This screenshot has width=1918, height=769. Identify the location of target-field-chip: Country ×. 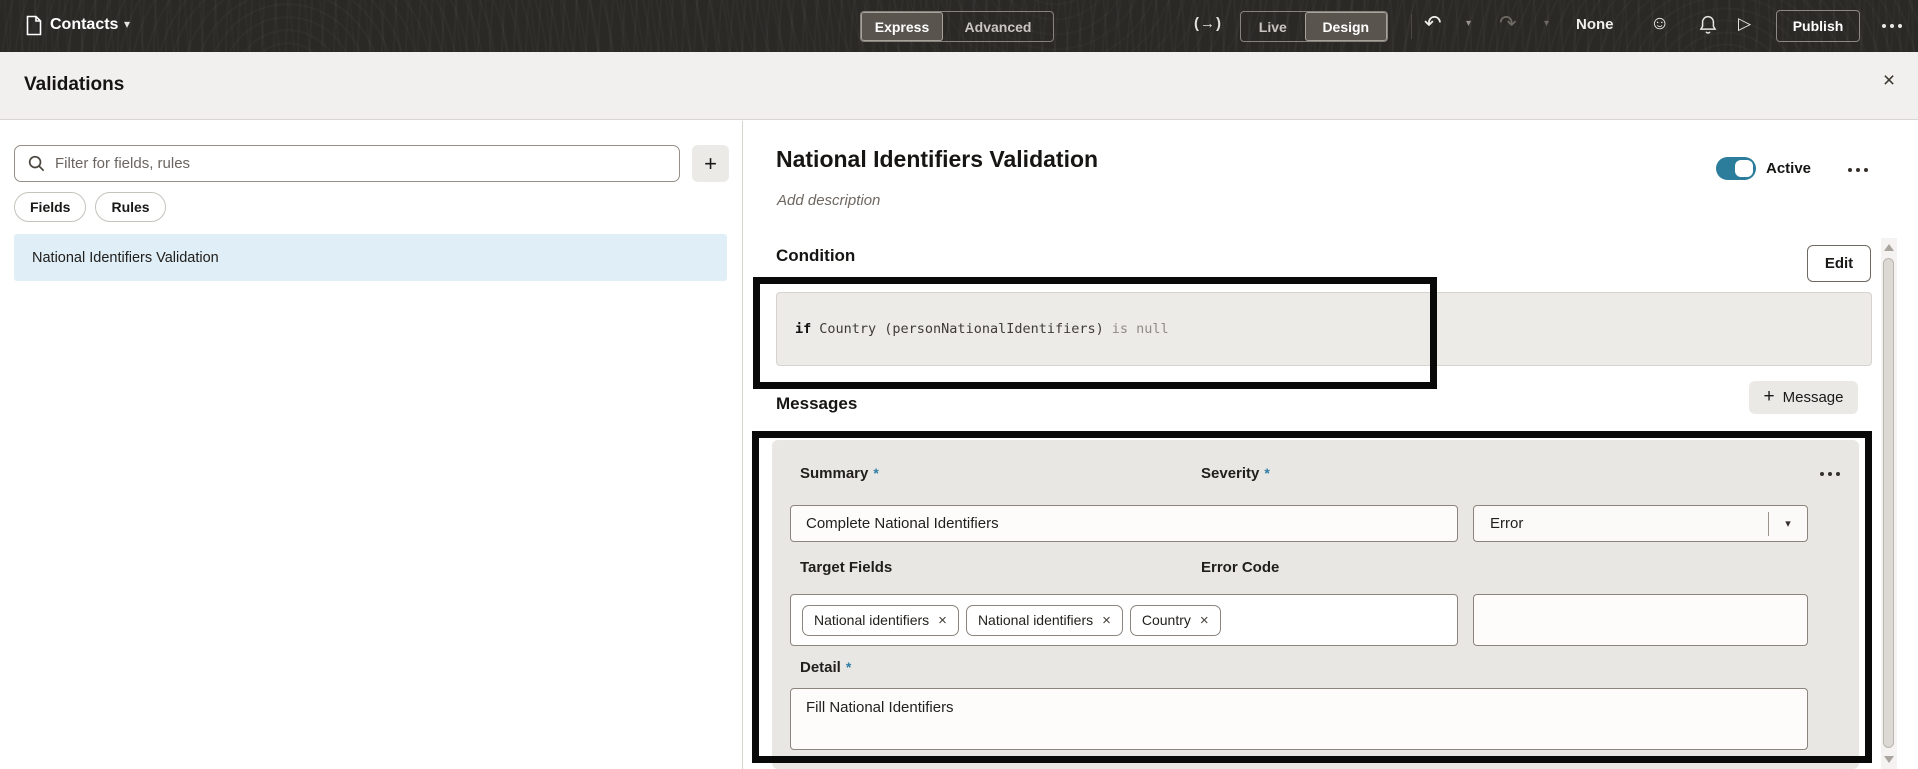
(1175, 620).